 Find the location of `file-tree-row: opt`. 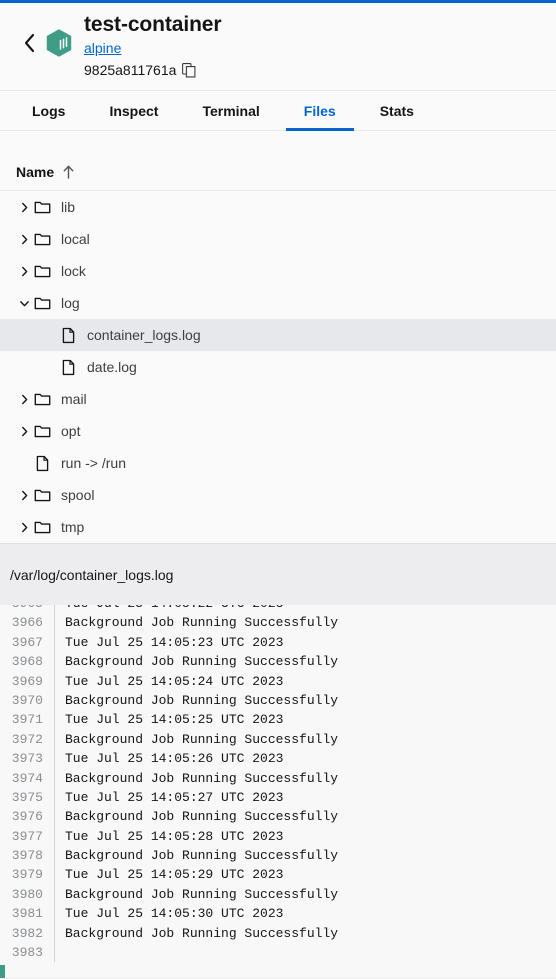

file-tree-row: opt is located at coordinates (278, 431).